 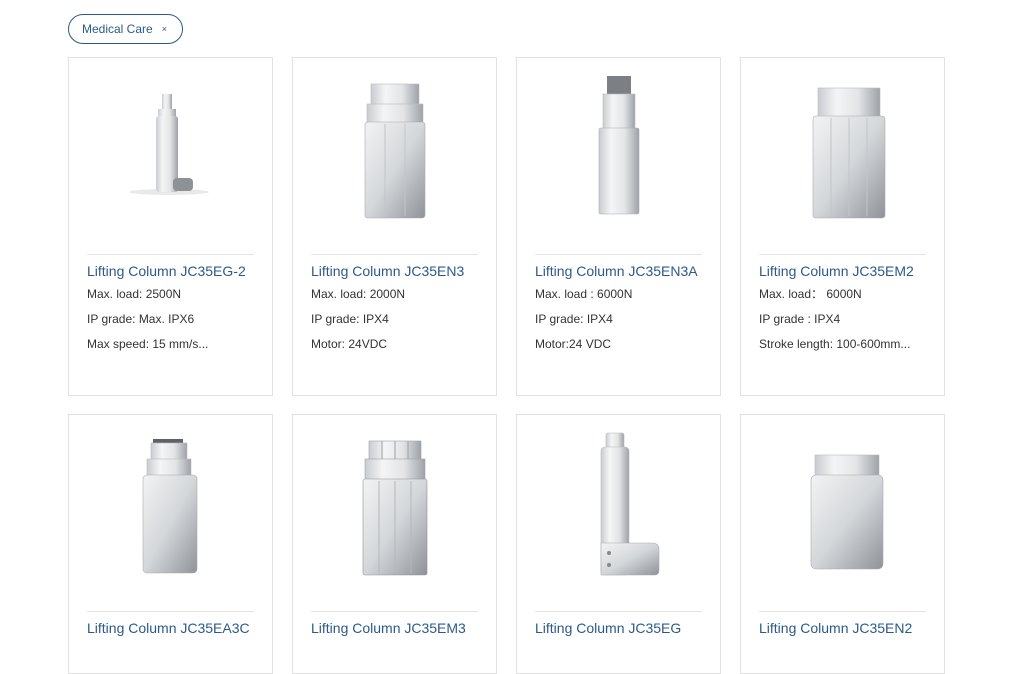 What do you see at coordinates (164, 29) in the screenshot?
I see `close-icon: ×` at bounding box center [164, 29].